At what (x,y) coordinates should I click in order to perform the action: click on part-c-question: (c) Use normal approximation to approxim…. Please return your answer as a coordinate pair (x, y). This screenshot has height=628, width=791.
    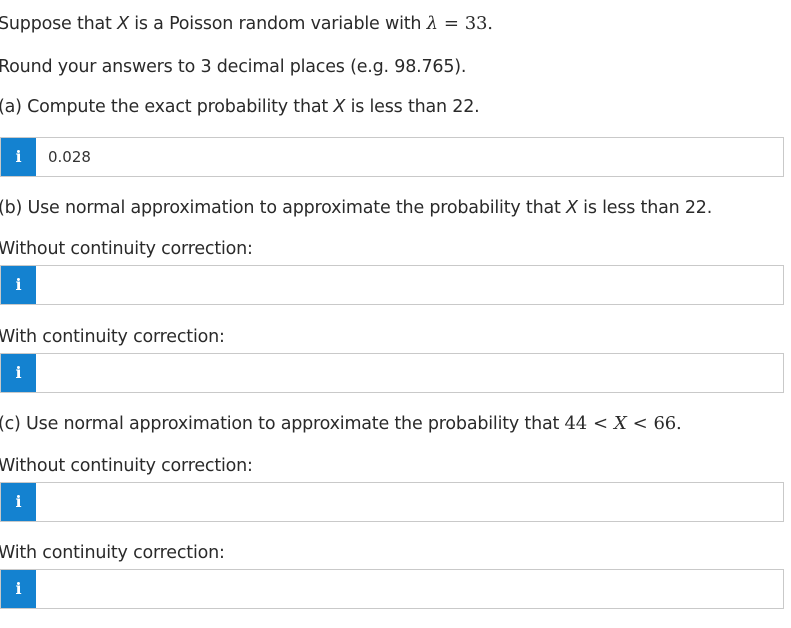
    Looking at the image, I should click on (341, 423).